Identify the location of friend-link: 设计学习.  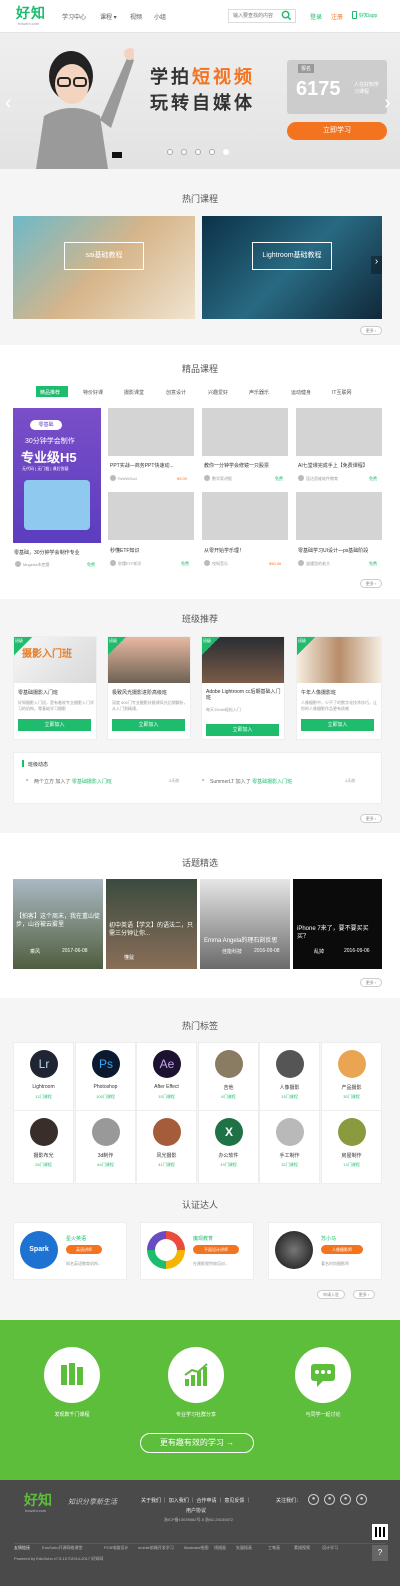
(330, 1548).